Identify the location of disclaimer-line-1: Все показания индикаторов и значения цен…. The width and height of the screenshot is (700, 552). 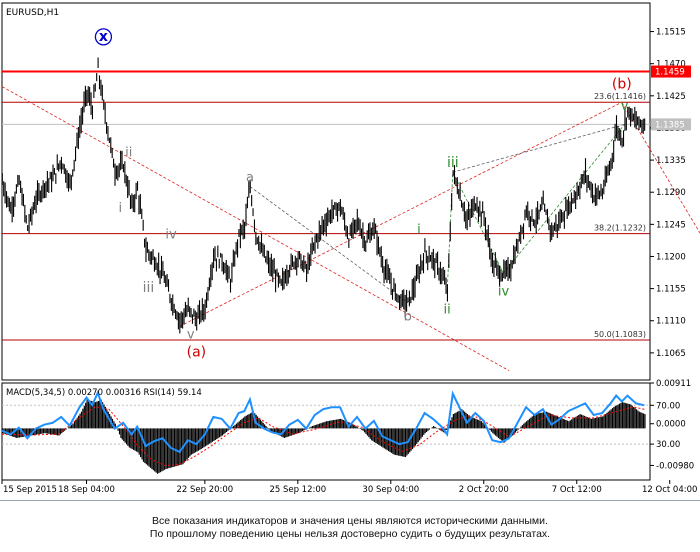
(350, 521).